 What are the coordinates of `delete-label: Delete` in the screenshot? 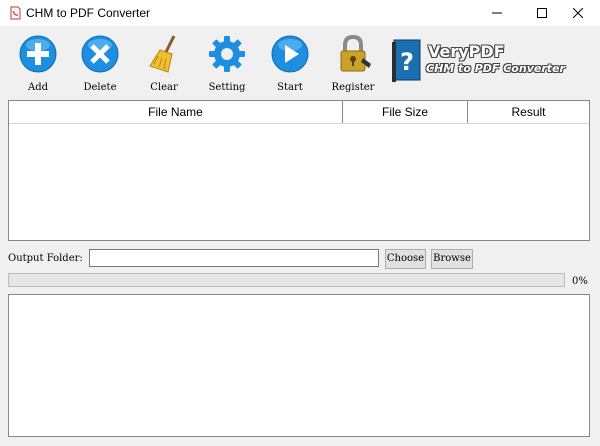 It's located at (100, 87).